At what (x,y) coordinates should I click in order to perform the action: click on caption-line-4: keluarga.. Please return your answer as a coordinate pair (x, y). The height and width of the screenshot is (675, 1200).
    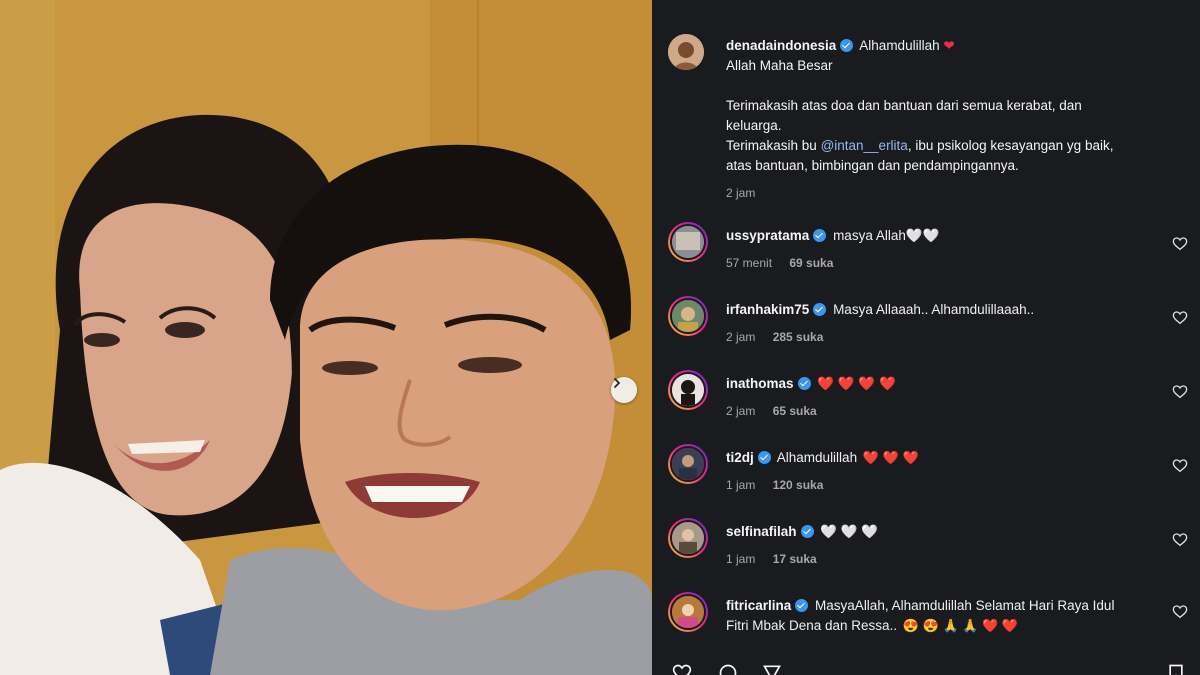
    Looking at the image, I should click on (754, 125).